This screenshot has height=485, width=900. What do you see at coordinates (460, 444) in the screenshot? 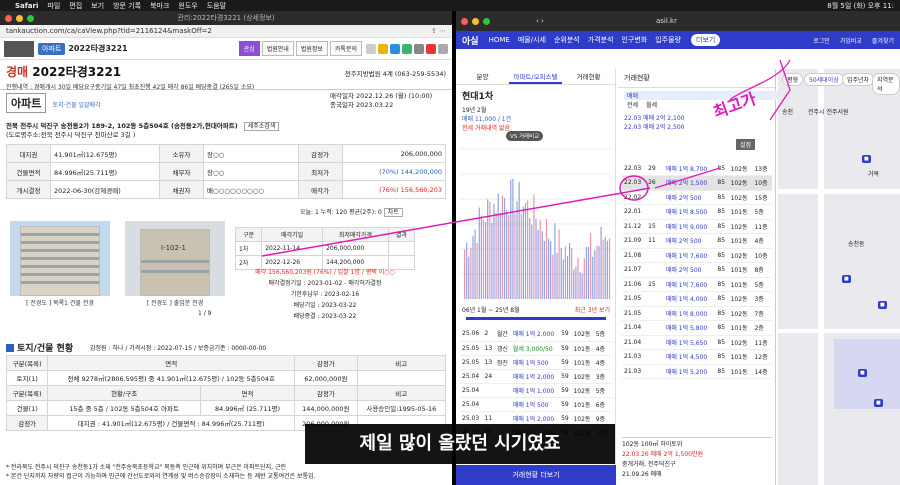
I see `video-subtitle: 제일 많이 올랐던 시기였죠` at bounding box center [460, 444].